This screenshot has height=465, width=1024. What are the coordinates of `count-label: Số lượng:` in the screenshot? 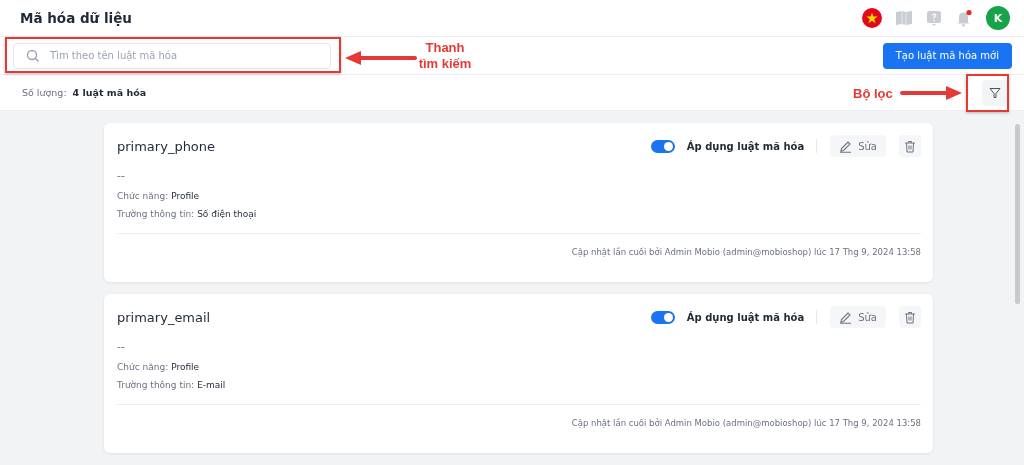 It's located at (44, 92).